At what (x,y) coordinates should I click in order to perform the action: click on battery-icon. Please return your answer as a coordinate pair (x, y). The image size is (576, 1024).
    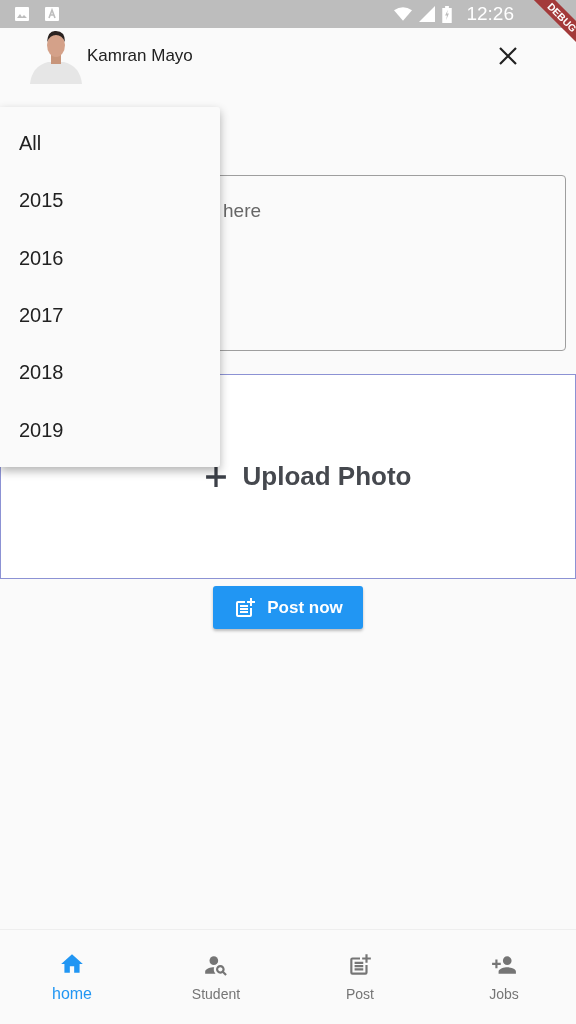
    Looking at the image, I should click on (447, 14).